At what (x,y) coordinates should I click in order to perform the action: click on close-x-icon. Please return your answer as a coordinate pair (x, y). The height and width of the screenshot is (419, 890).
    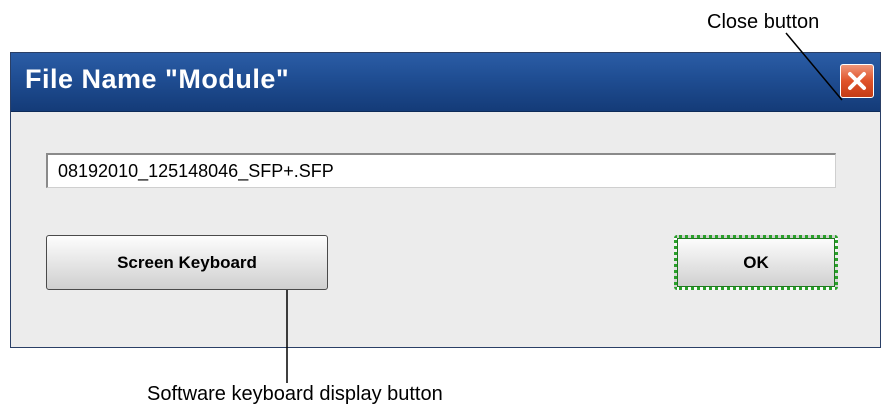
    Looking at the image, I should click on (857, 81).